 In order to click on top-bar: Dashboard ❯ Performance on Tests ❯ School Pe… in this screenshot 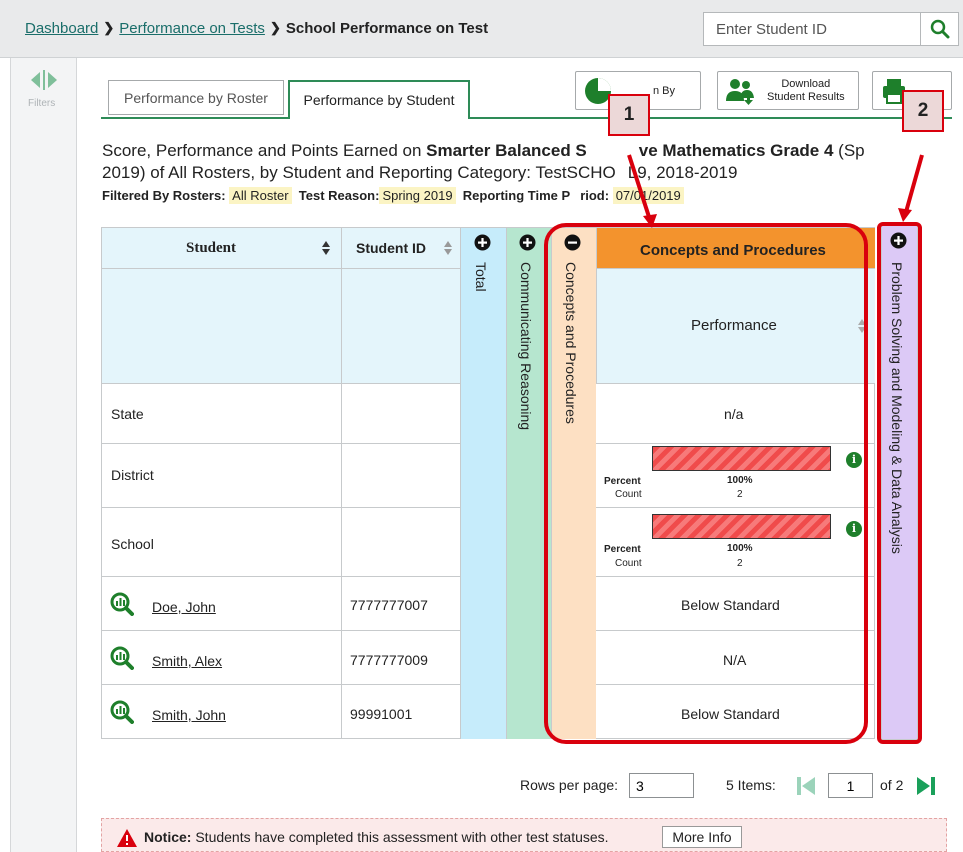, I will do `click(481, 29)`.